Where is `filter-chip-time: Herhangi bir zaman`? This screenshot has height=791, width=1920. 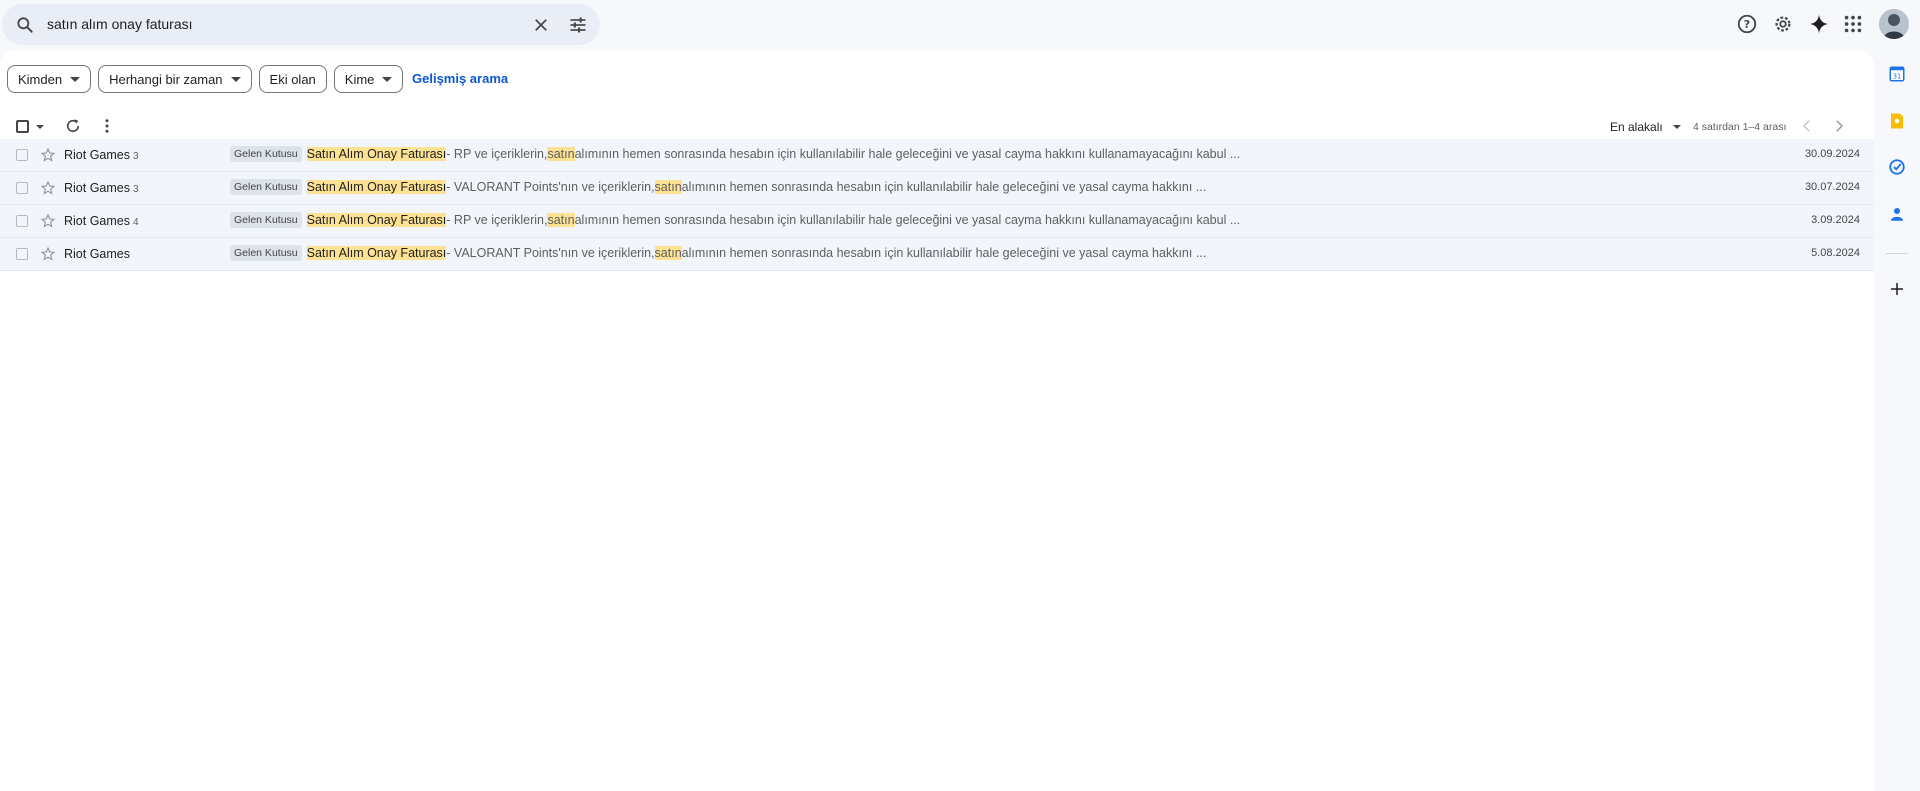 filter-chip-time: Herhangi bir zaman is located at coordinates (175, 79).